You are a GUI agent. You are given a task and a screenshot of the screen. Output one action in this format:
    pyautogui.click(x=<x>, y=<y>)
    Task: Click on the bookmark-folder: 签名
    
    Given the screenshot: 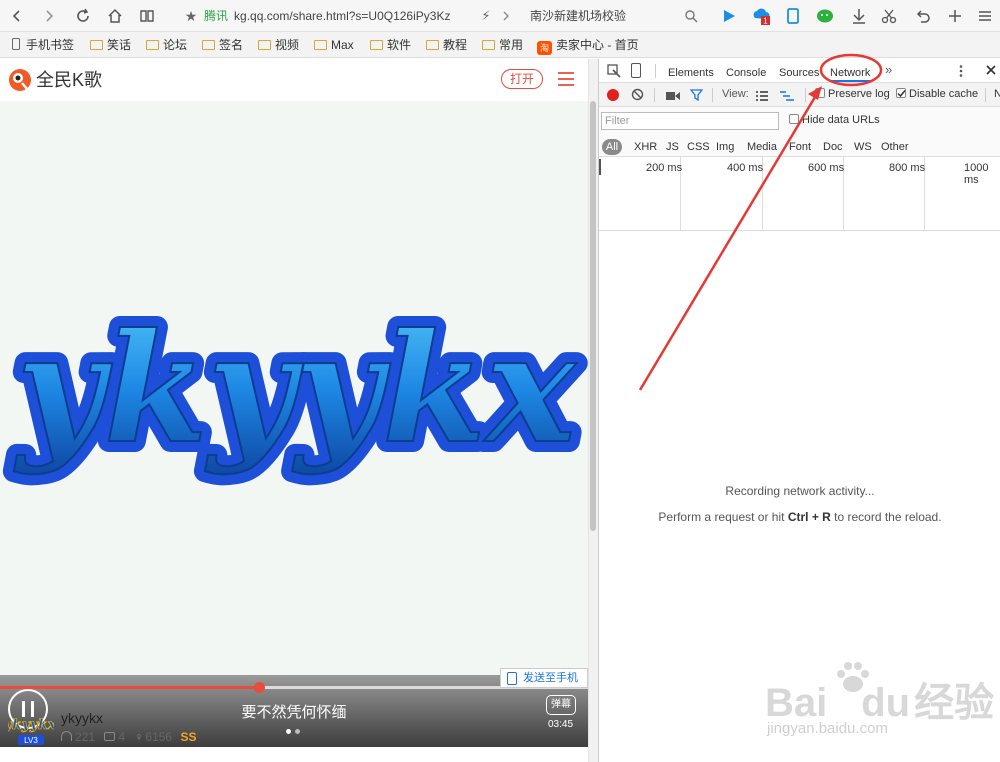 What is the action you would take?
    pyautogui.click(x=222, y=45)
    